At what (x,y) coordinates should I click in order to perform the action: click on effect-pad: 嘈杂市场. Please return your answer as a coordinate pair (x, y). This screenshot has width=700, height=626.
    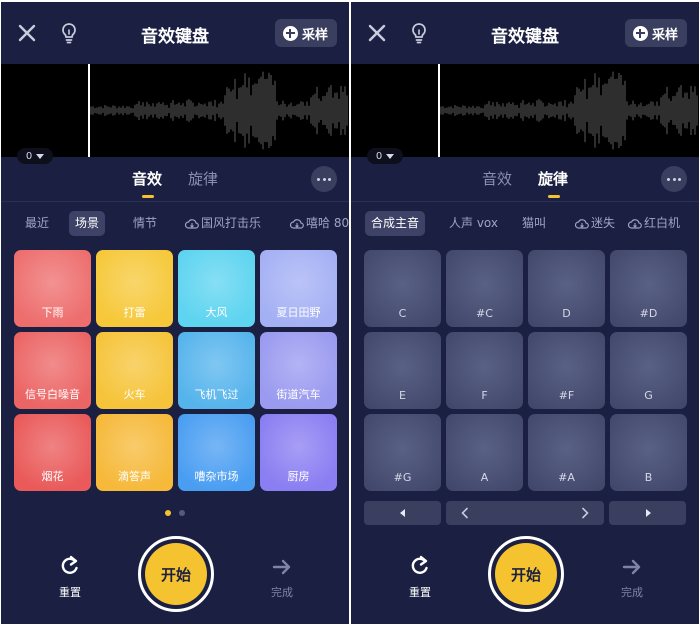
    Looking at the image, I should click on (216, 452).